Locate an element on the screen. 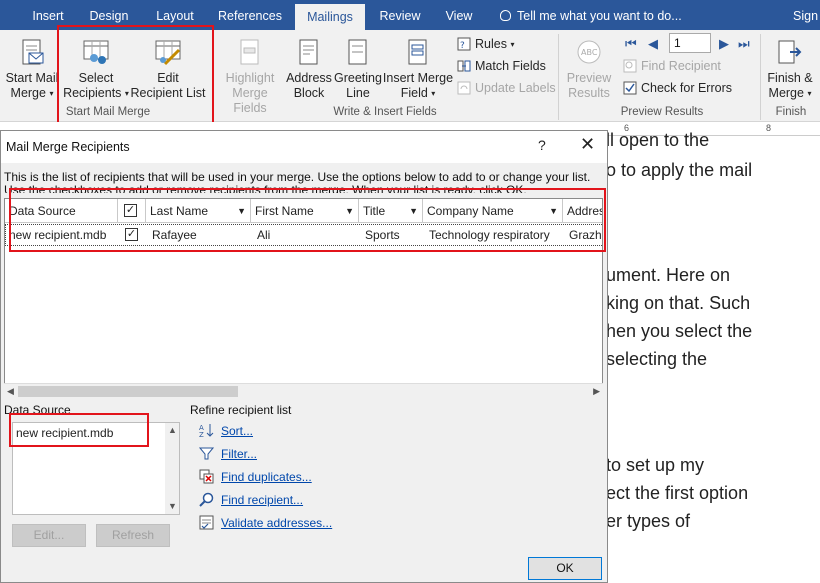  greeting-line-icon is located at coordinates (357, 52).